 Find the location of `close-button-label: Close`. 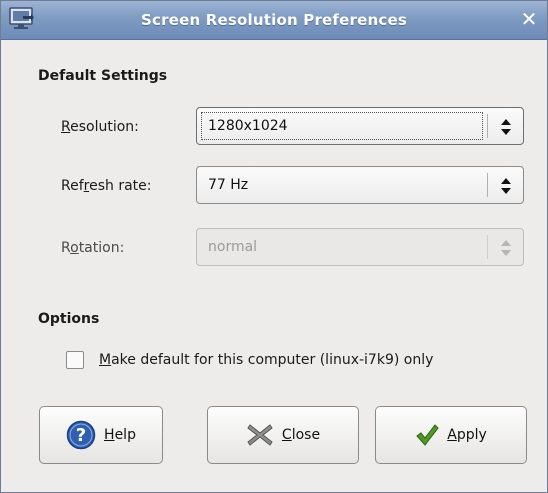

close-button-label: Close is located at coordinates (301, 435).